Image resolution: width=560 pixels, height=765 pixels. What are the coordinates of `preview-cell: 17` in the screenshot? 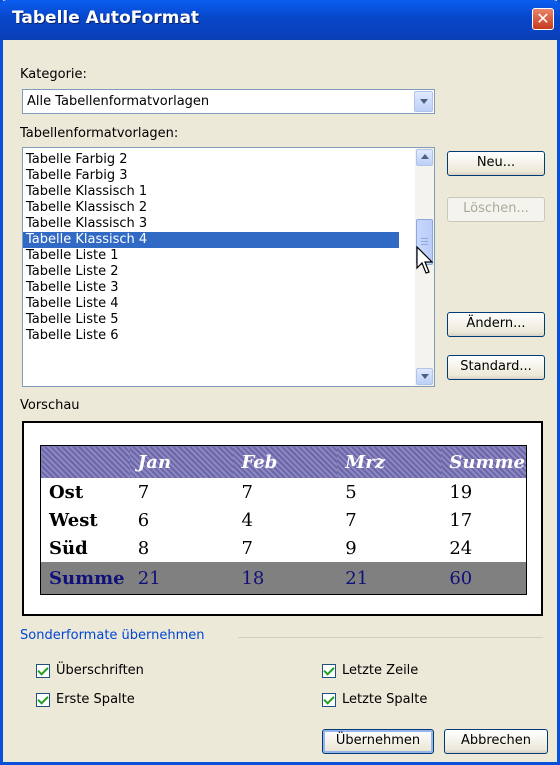 It's located at (461, 520).